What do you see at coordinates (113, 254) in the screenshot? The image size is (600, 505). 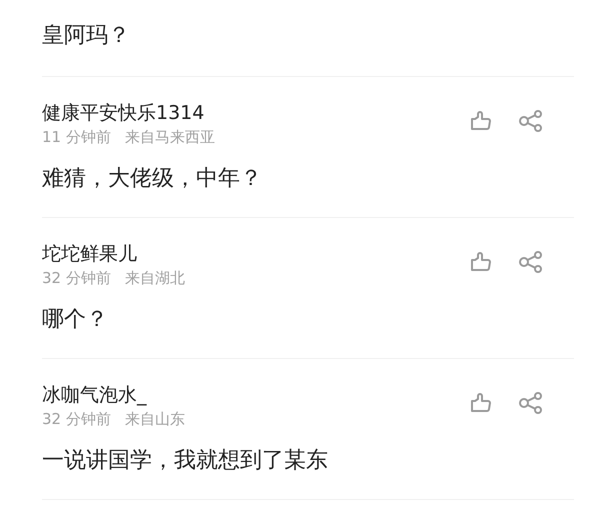 I see `user-name: 坨坨鲜果儿` at bounding box center [113, 254].